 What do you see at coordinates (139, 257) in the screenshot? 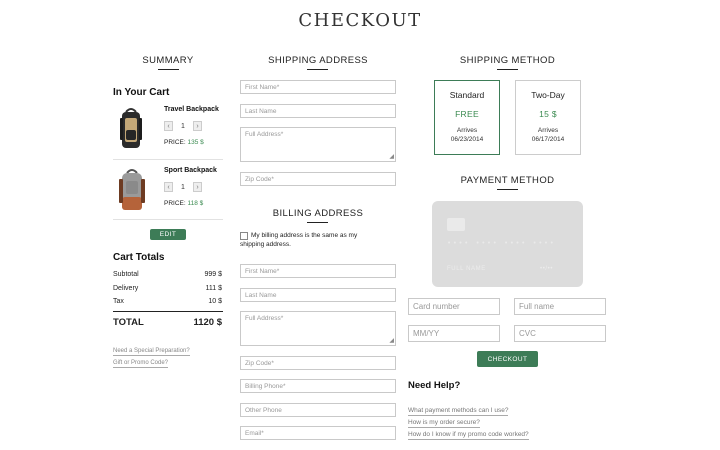
I see `cart-totals-heading: Cart Totals` at bounding box center [139, 257].